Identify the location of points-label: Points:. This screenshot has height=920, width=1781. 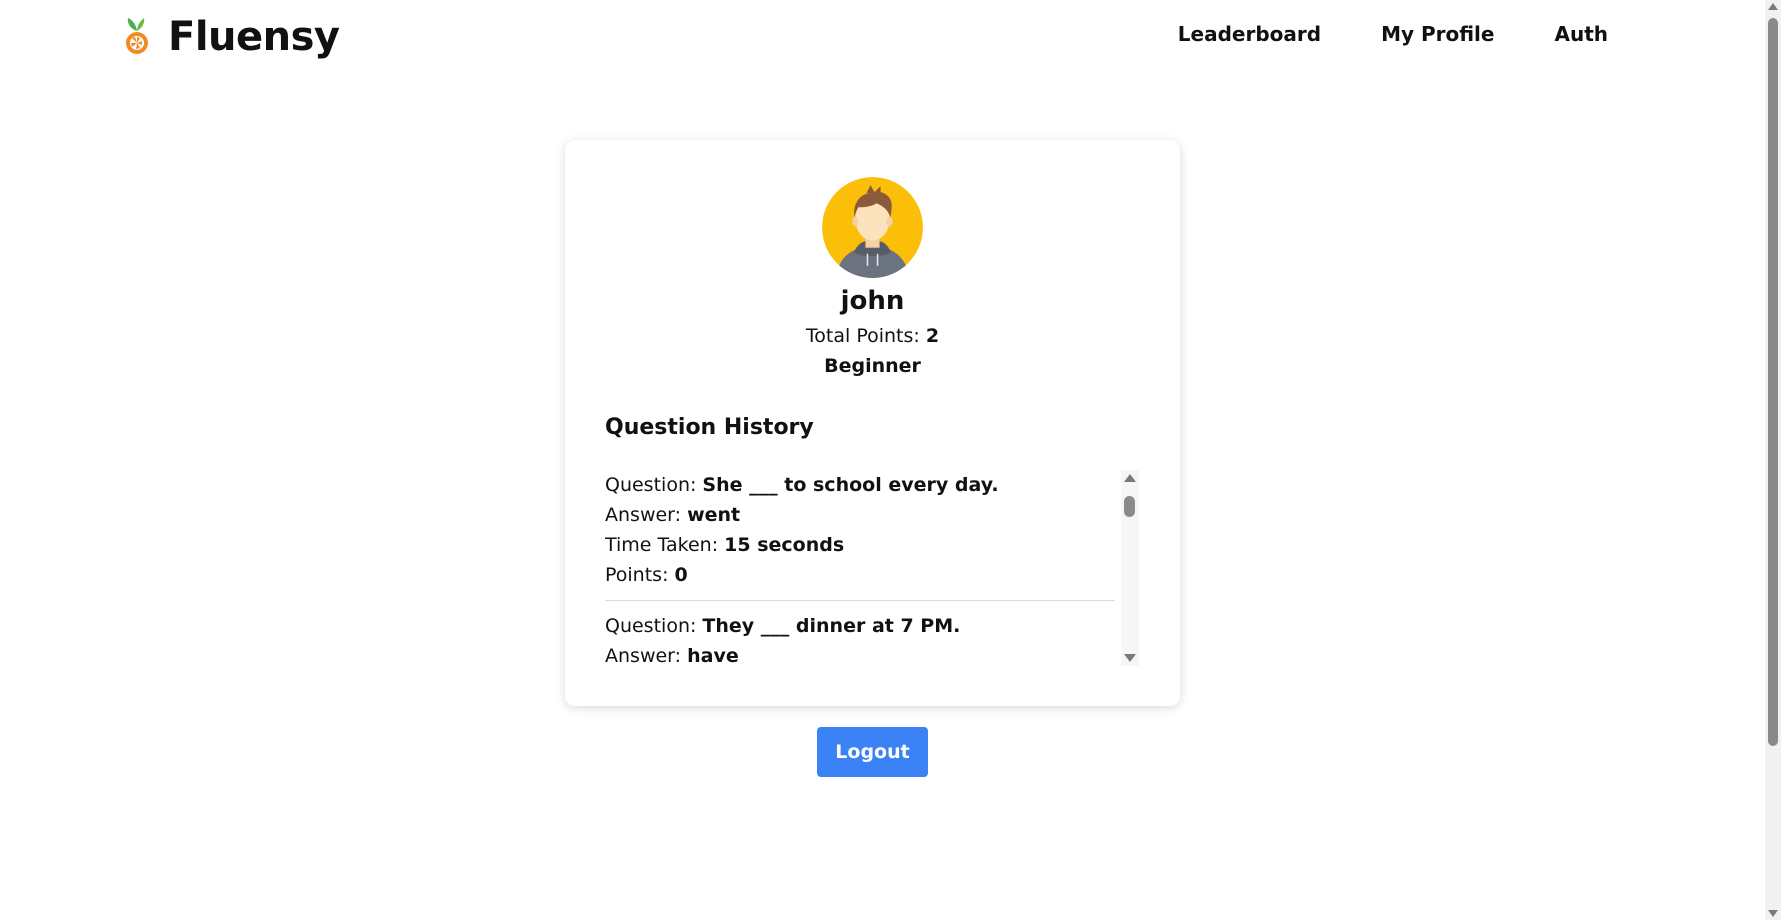
(640, 575).